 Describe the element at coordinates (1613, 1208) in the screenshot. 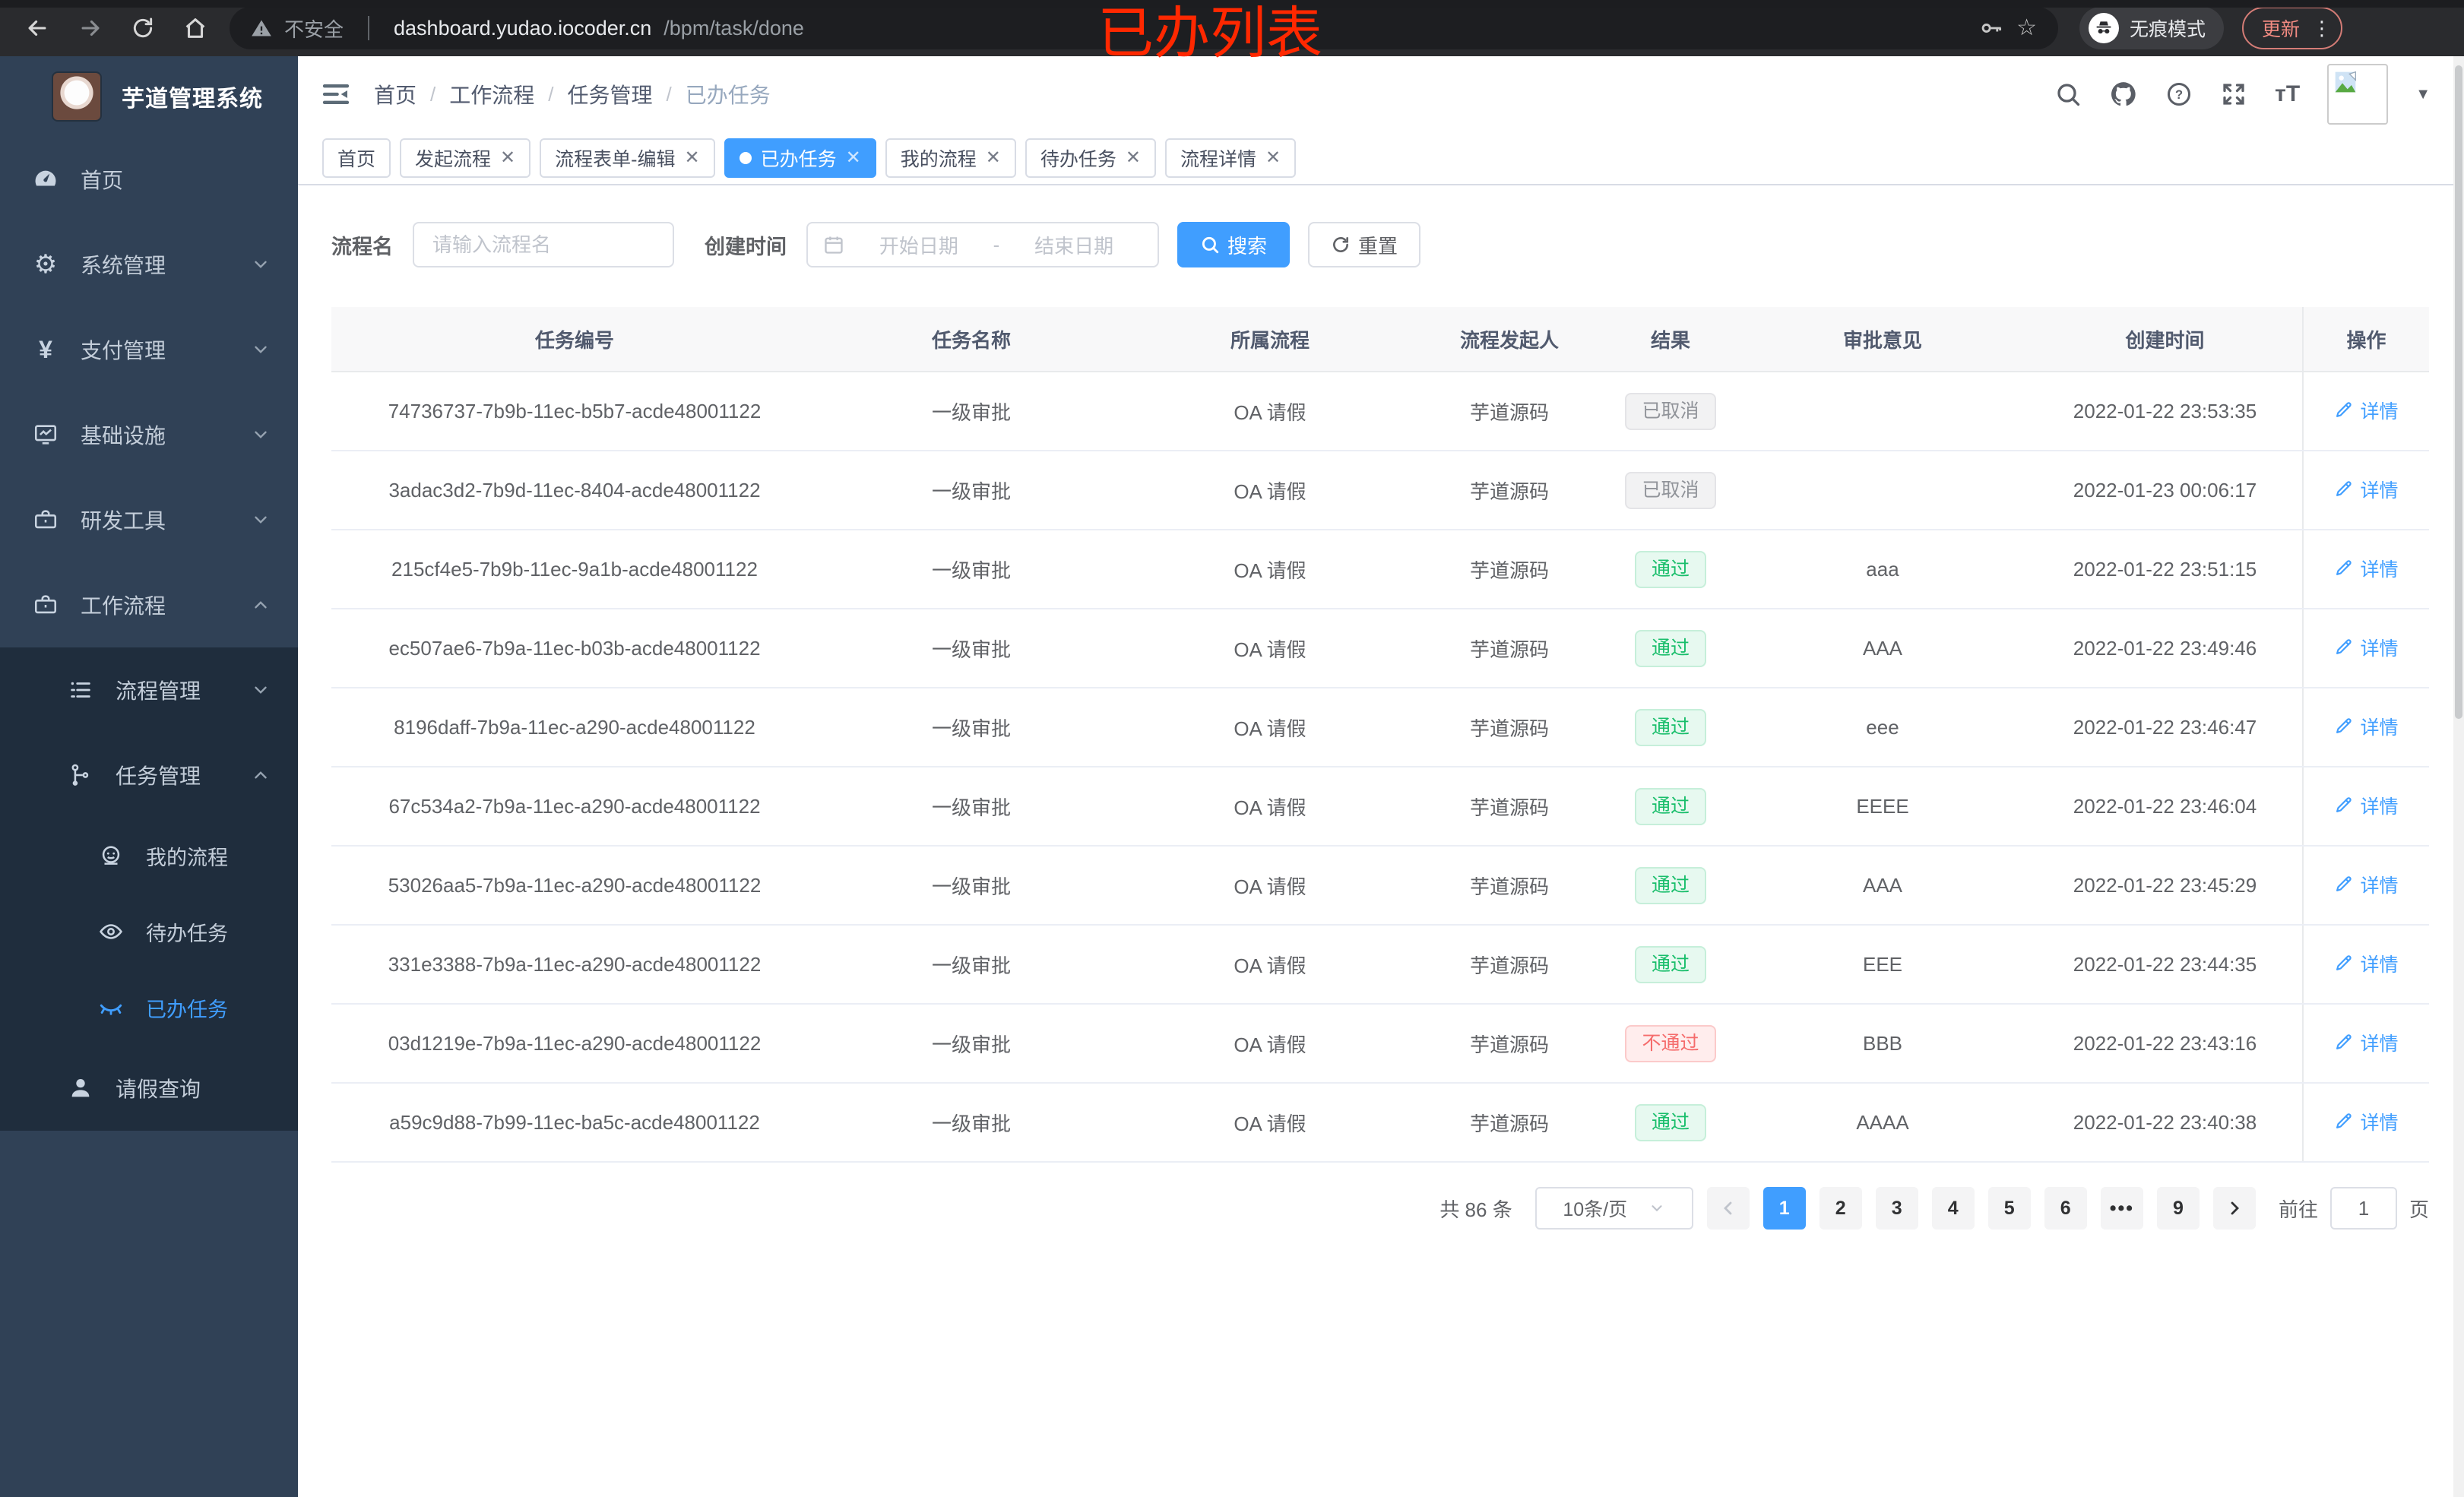

I see `page-size-select: 10条/页` at that location.